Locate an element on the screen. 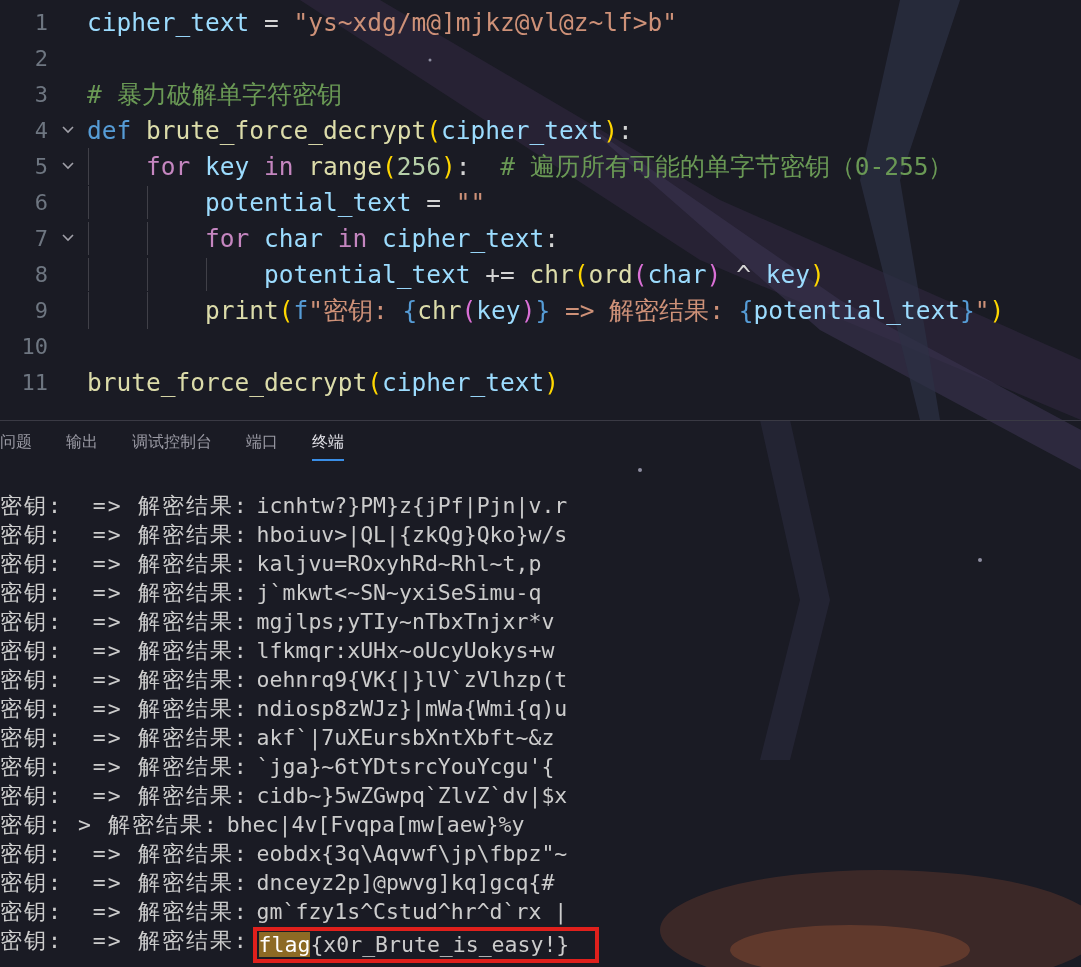 This screenshot has height=967, width=1081. terminal-output: bhec|4v[Fvqpa[mw[aew}%y is located at coordinates (375, 824).